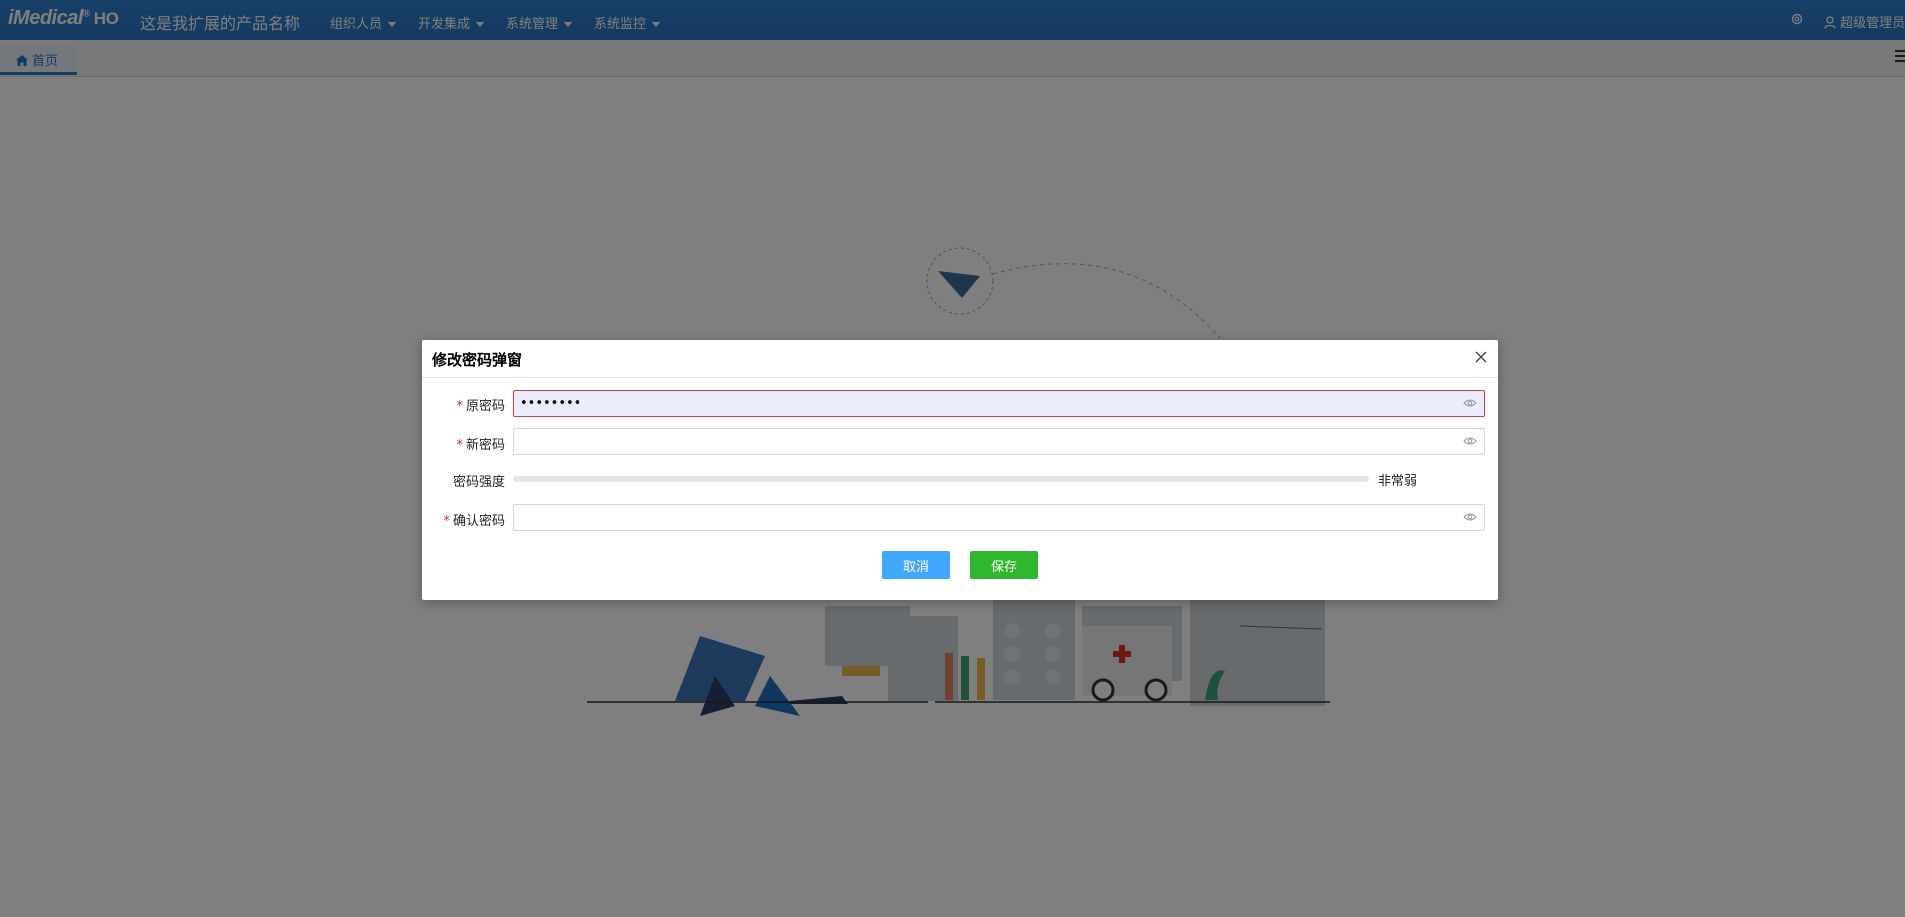 The image size is (1905, 917). What do you see at coordinates (916, 565) in the screenshot?
I see `cancel-button: 取消` at bounding box center [916, 565].